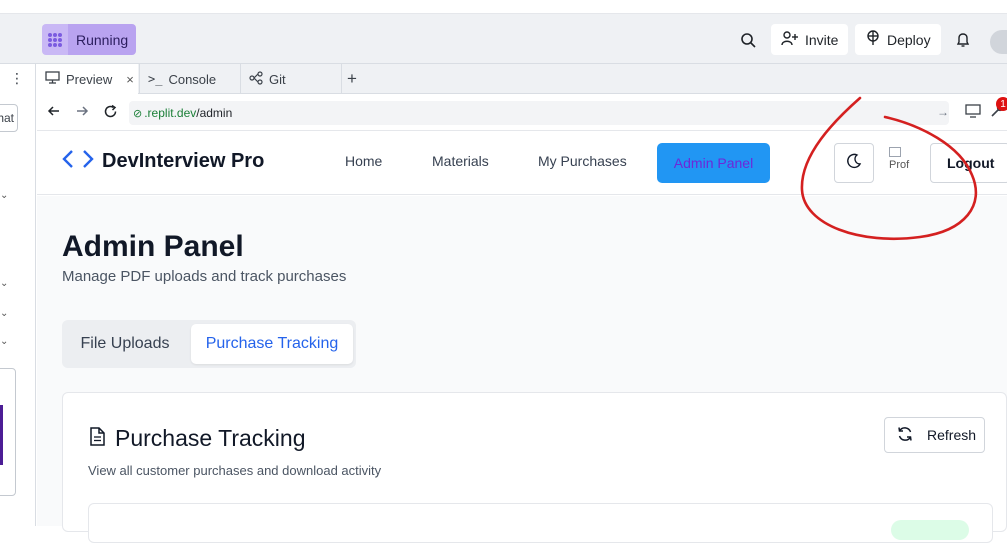 The image size is (1007, 543). What do you see at coordinates (210, 438) in the screenshot?
I see `card-title: Purchase Tracking` at bounding box center [210, 438].